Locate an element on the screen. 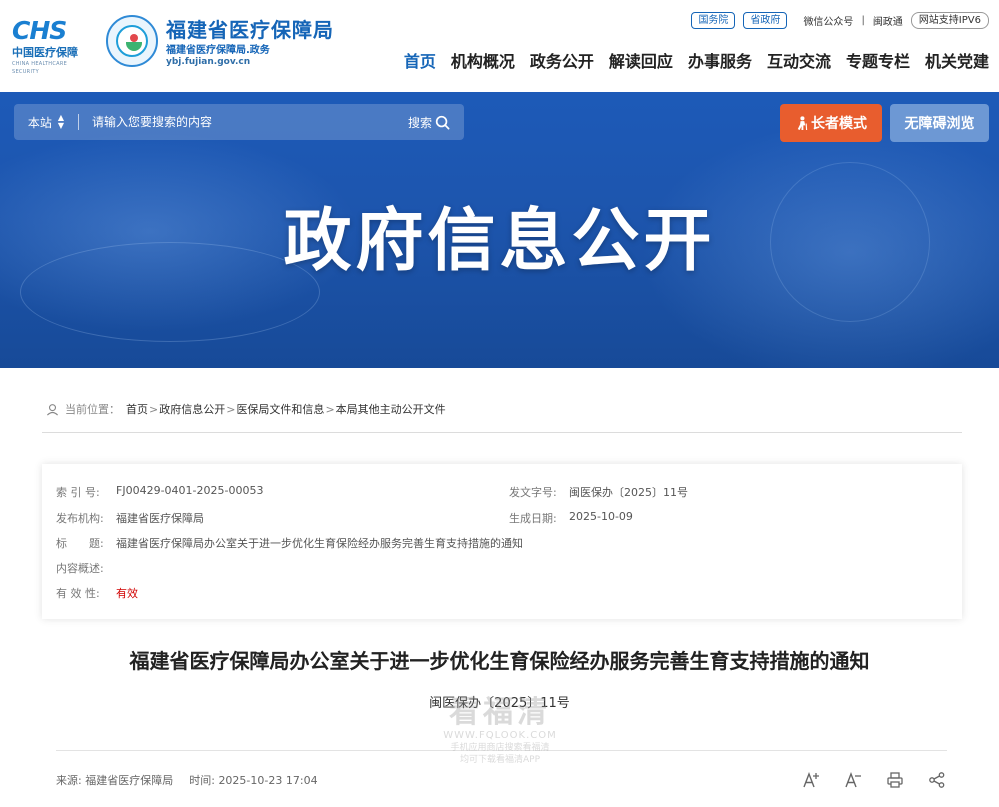  search-bar: 本站 ▲▼ 搜索 is located at coordinates (239, 122).